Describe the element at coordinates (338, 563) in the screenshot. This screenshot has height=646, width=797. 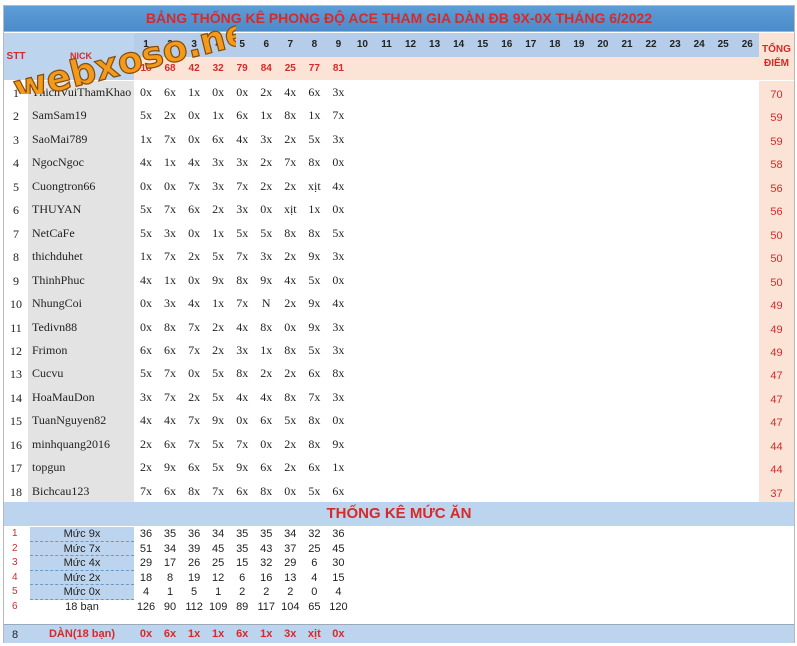
I see `level-value: 30` at that location.